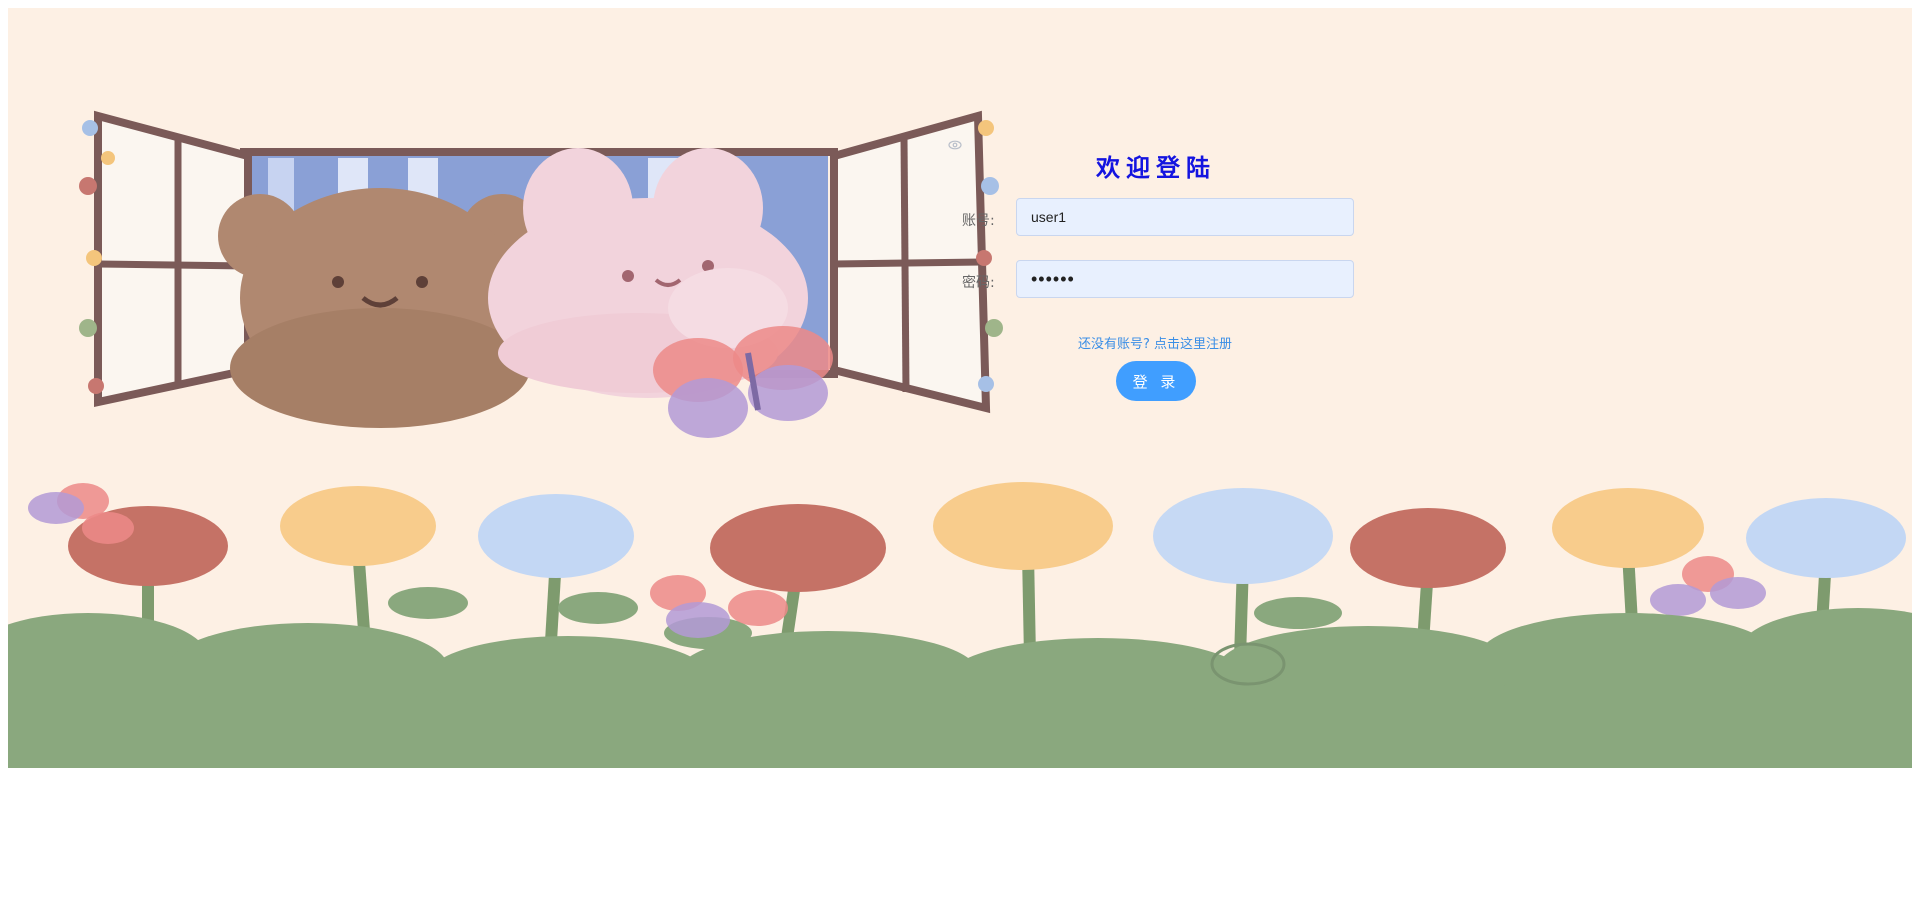 This screenshot has height=919, width=1920. Describe the element at coordinates (955, 145) in the screenshot. I see `eye-icon` at that location.